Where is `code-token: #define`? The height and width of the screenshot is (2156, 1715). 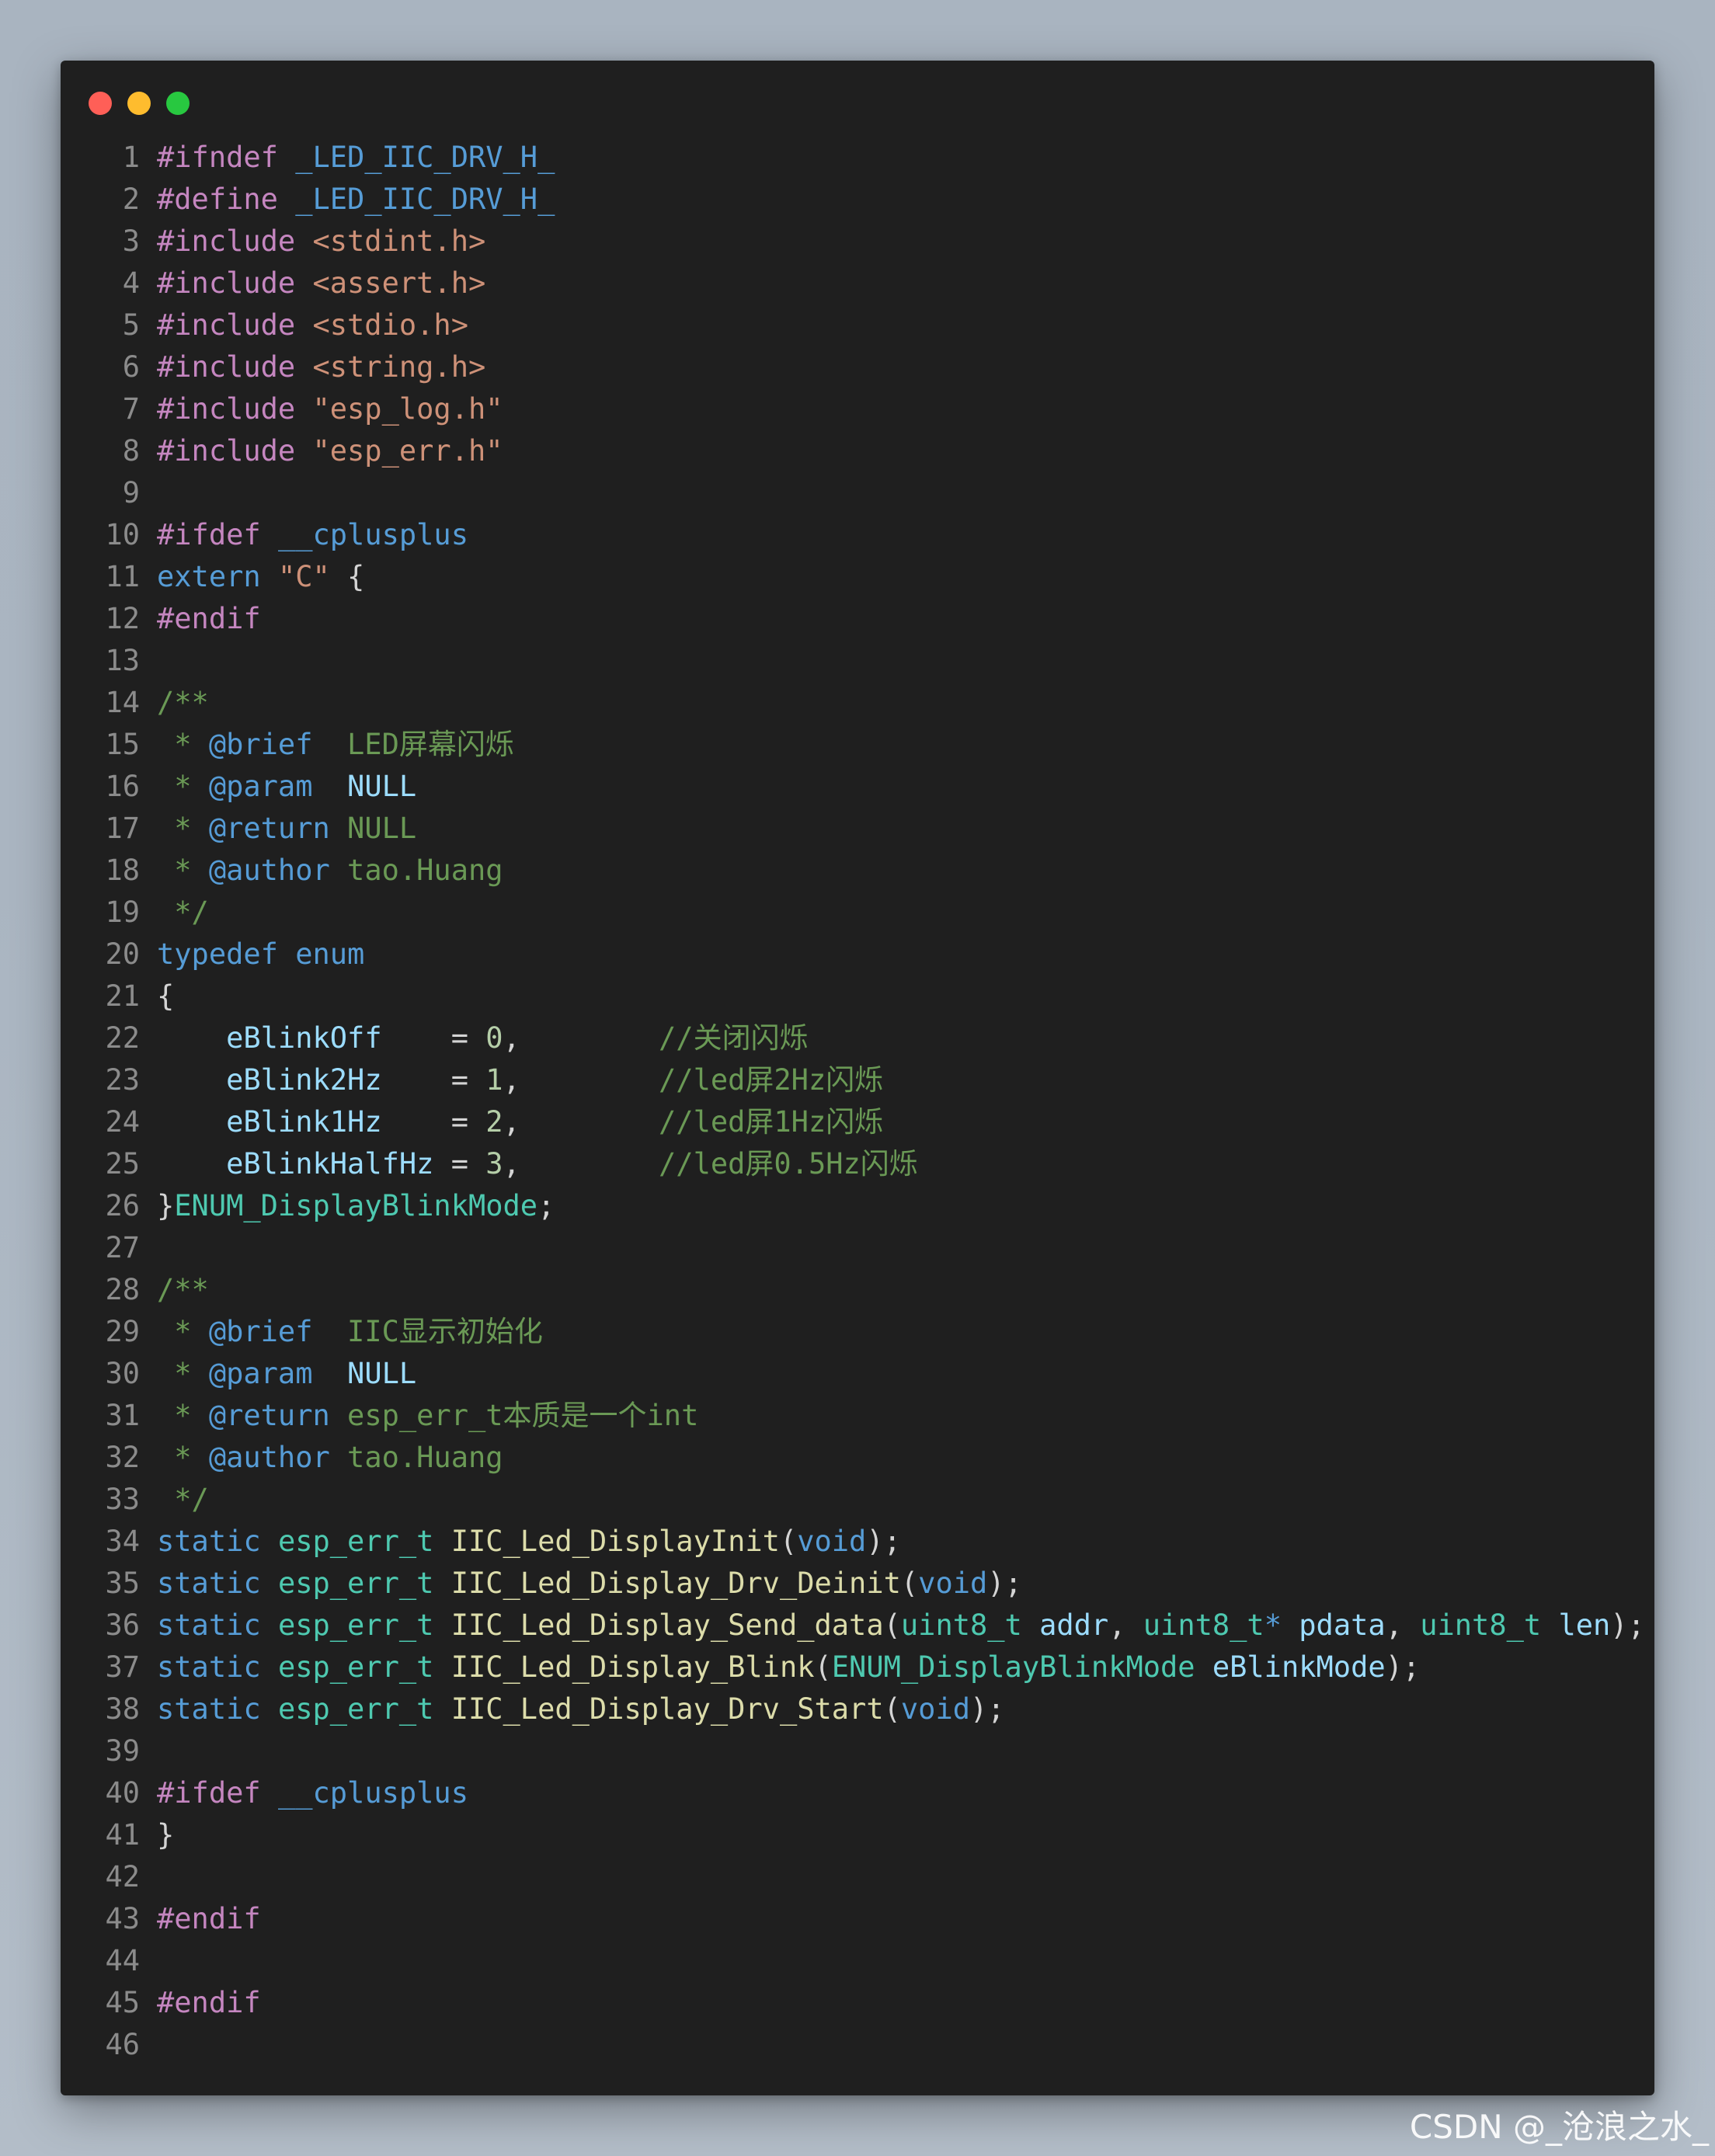 code-token: #define is located at coordinates (227, 199).